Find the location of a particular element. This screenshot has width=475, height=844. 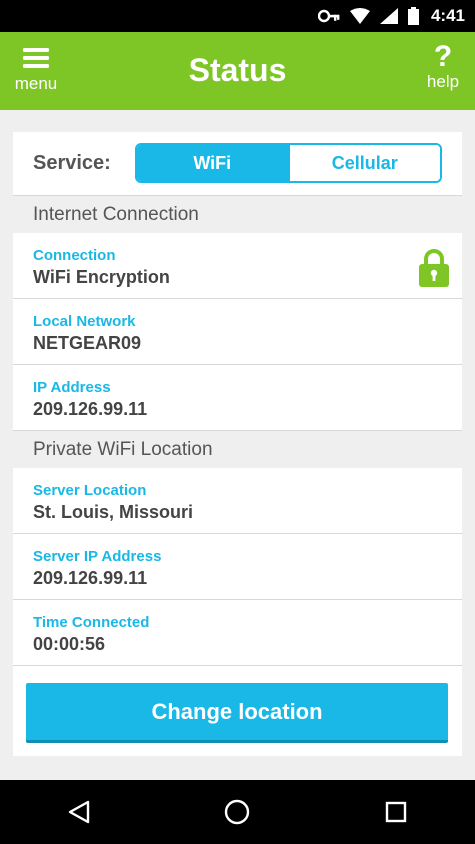

home-button is located at coordinates (237, 812).